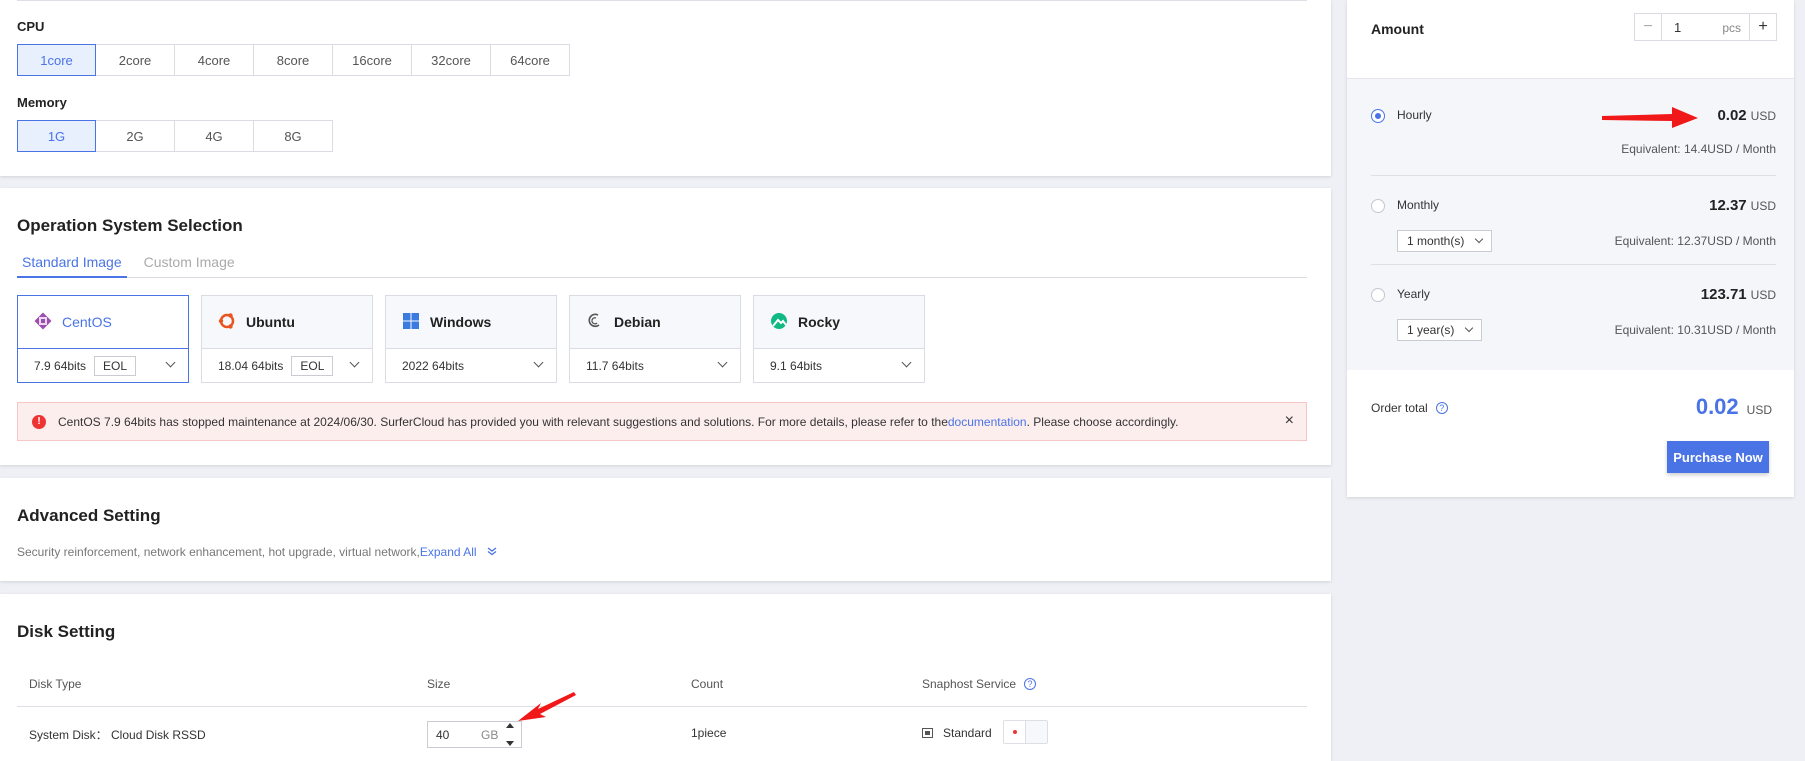 The width and height of the screenshot is (1805, 761). What do you see at coordinates (372, 60) in the screenshot?
I see `cpu-option-16core: 16core` at bounding box center [372, 60].